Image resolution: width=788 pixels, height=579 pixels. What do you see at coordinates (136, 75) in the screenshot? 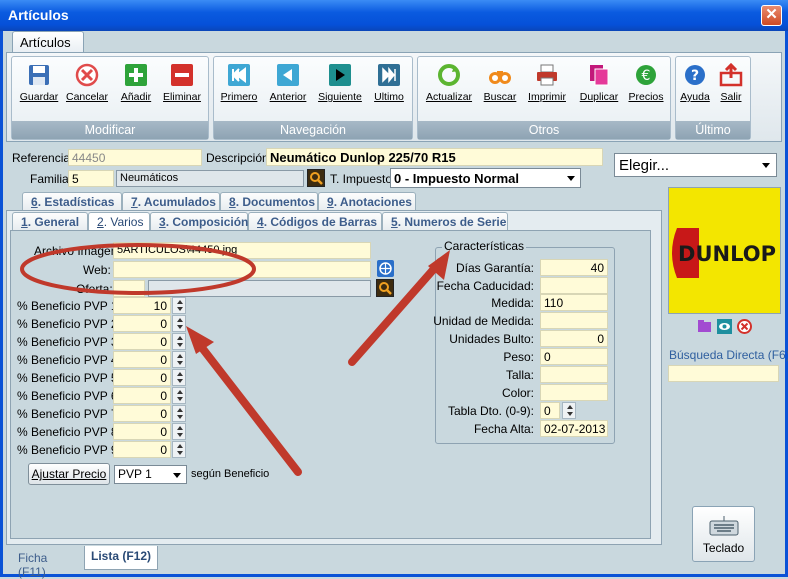
I see `add-icon` at bounding box center [136, 75].